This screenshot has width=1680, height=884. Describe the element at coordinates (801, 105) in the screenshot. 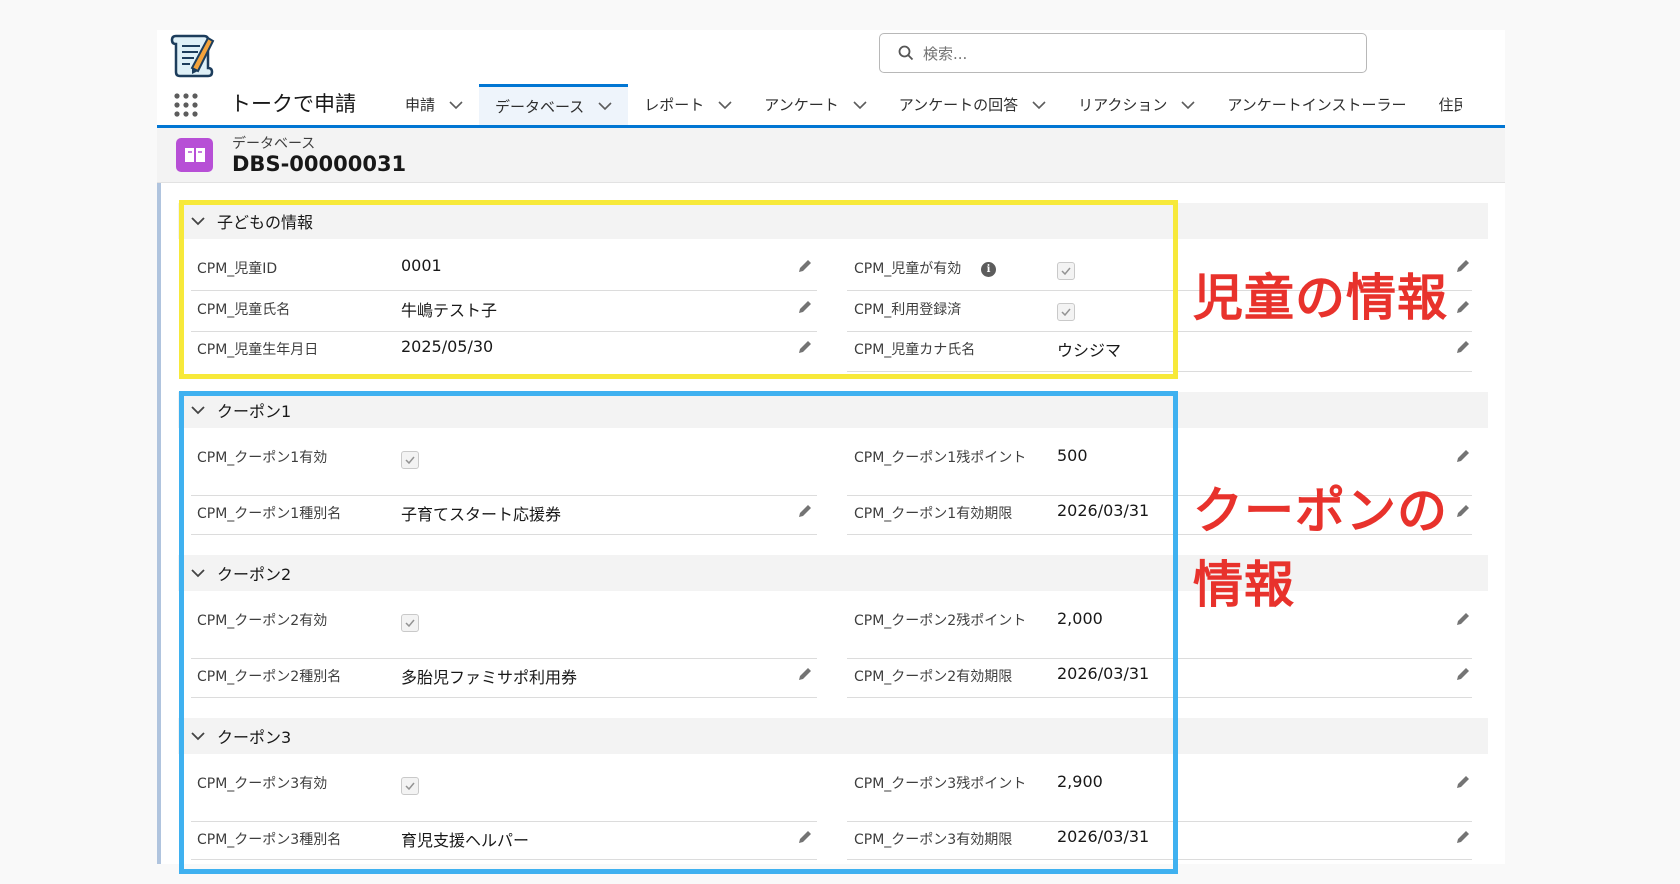

I see `tab-label: アンケート` at that location.